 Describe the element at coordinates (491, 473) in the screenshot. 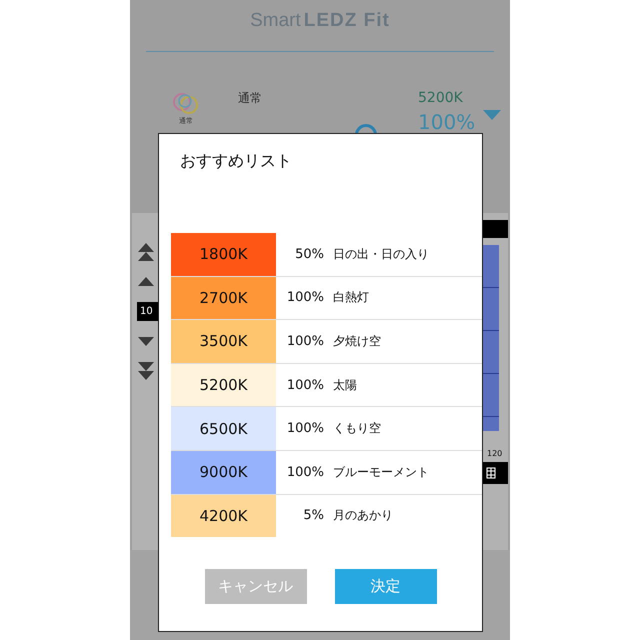

I see `grid-icon` at that location.